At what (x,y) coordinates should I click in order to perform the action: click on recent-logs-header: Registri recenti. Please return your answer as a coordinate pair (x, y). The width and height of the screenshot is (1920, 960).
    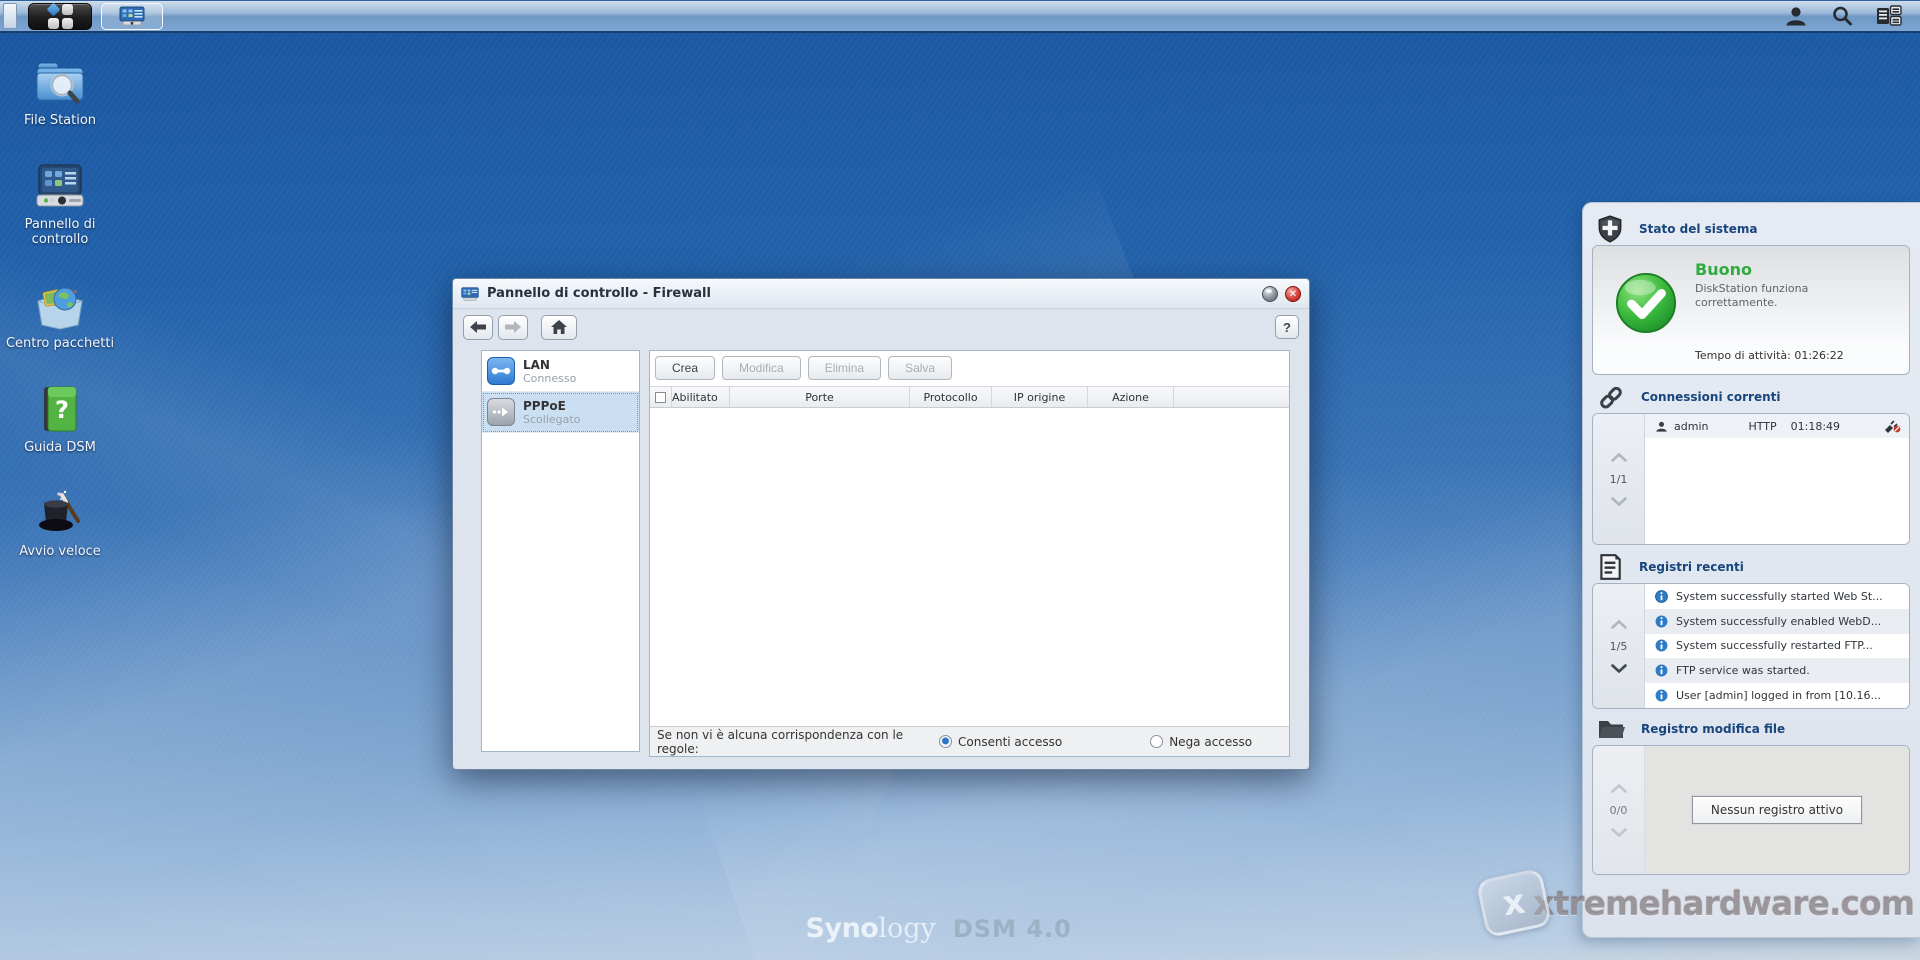
    Looking at the image, I should click on (1751, 567).